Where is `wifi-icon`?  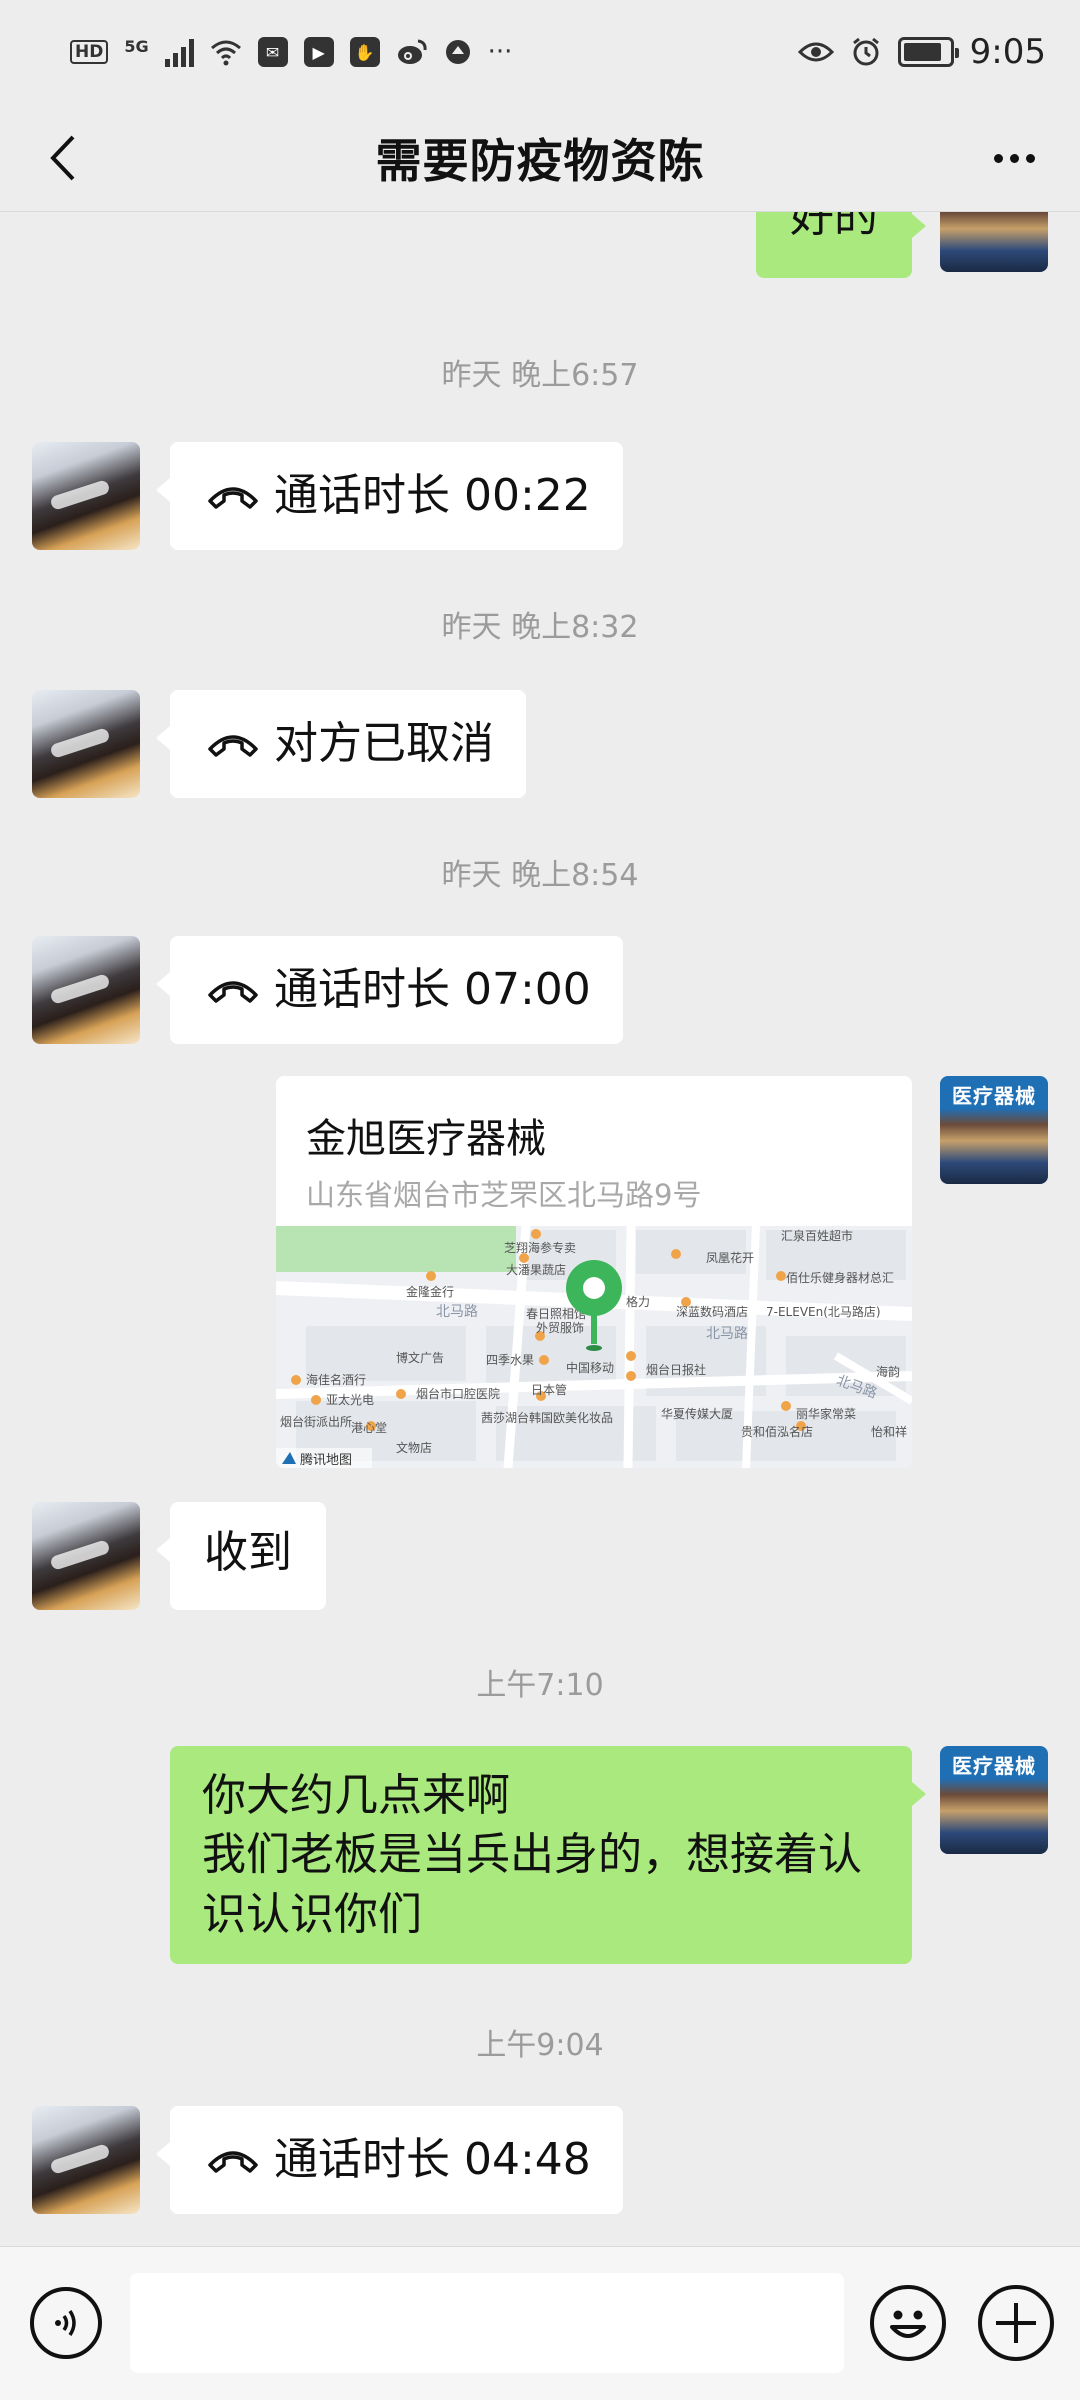 wifi-icon is located at coordinates (226, 52).